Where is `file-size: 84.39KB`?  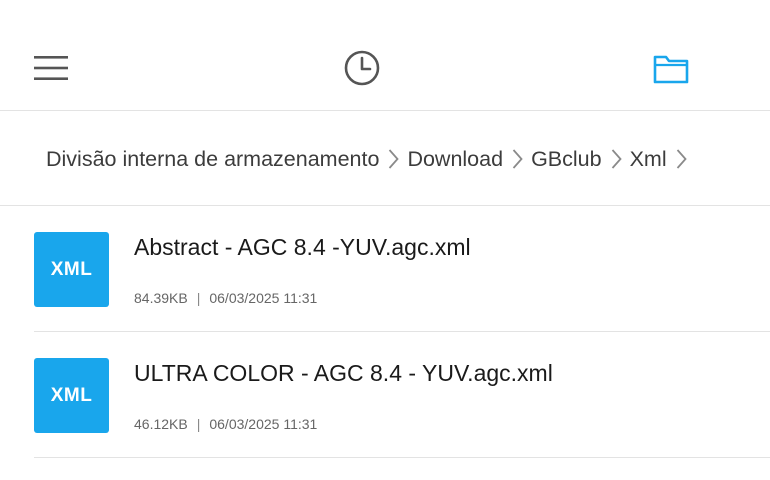
file-size: 84.39KB is located at coordinates (161, 298).